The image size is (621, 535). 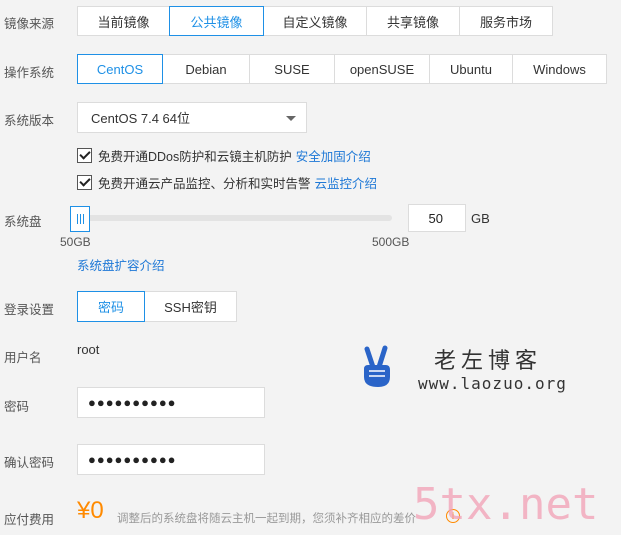 I want to click on disk-max-label: 500GB, so click(x=391, y=242).